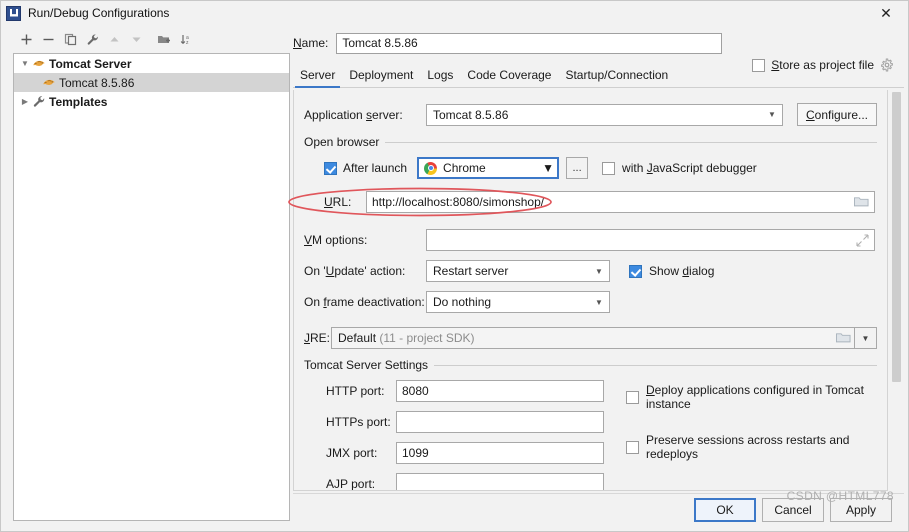  What do you see at coordinates (358, 422) in the screenshot?
I see `https-port-label: HTTPs port:` at bounding box center [358, 422].